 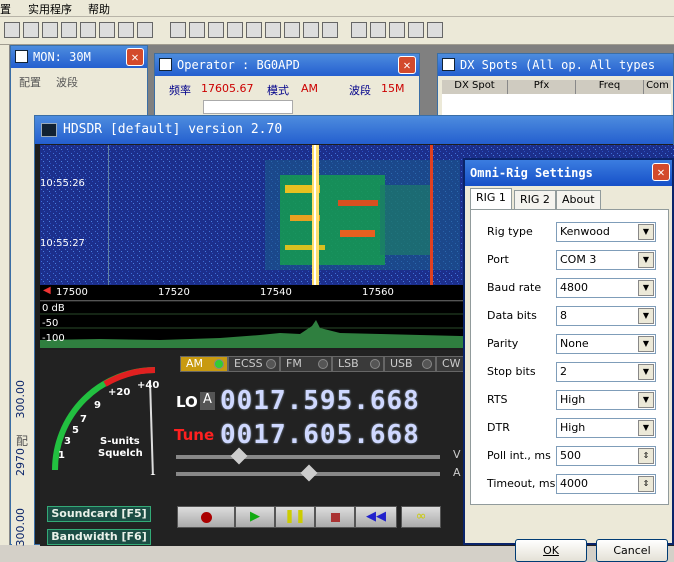 I want to click on network-icon, so click(x=311, y=30).